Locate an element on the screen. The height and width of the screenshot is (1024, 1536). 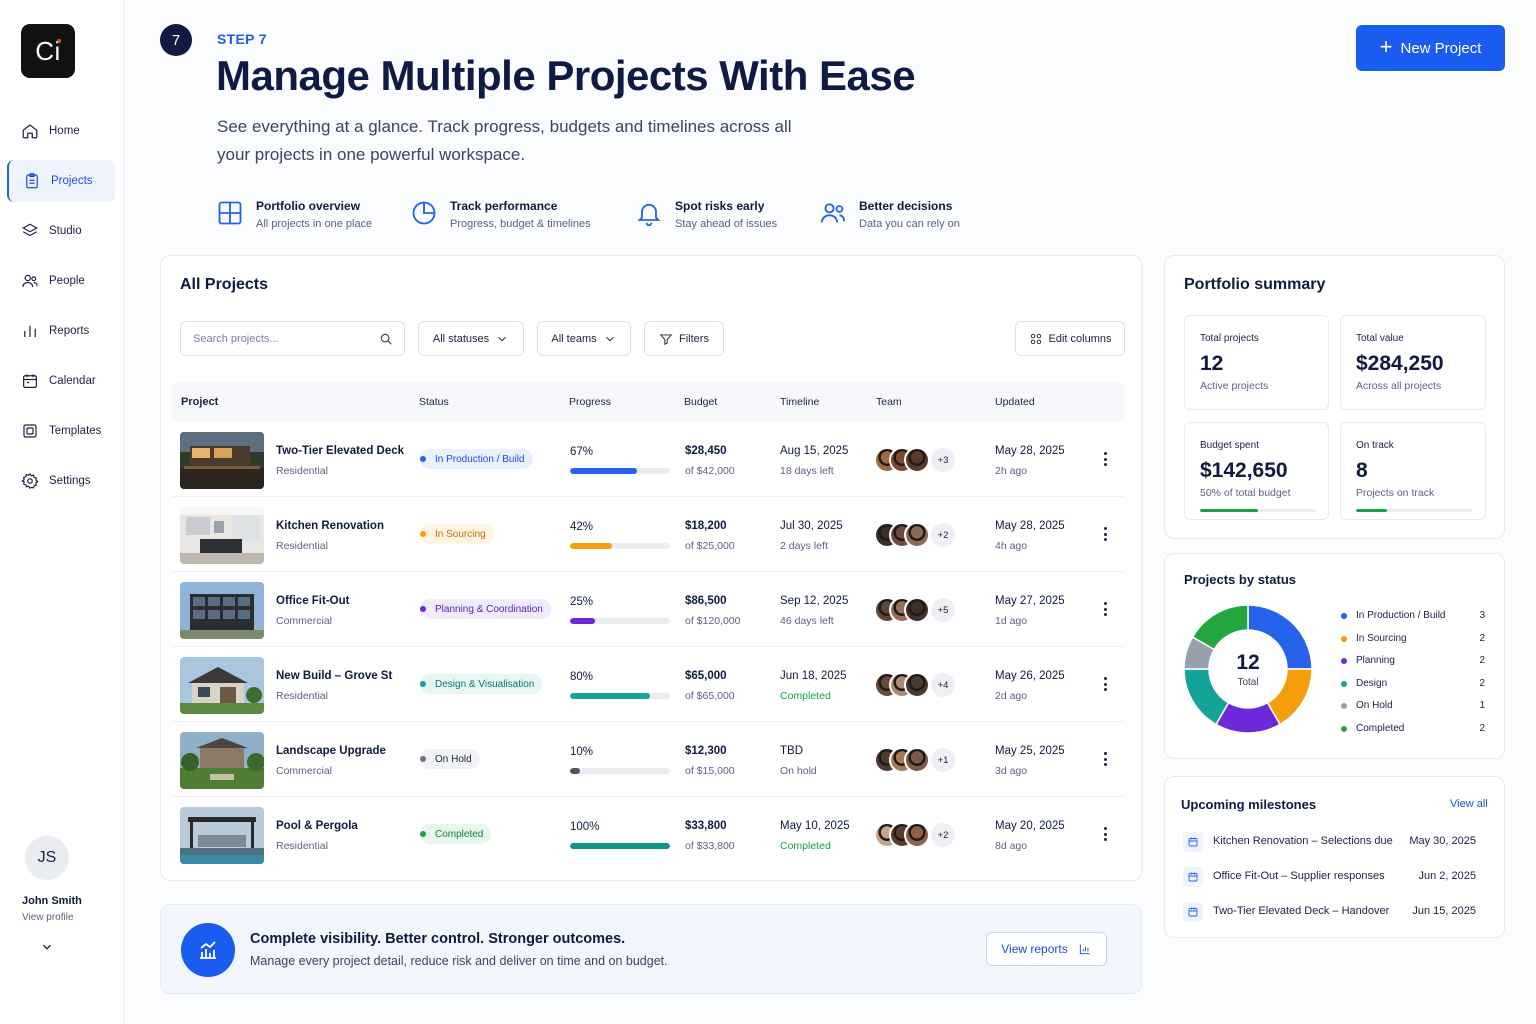
updated-date: May 28, 2025 is located at coordinates (1030, 526).